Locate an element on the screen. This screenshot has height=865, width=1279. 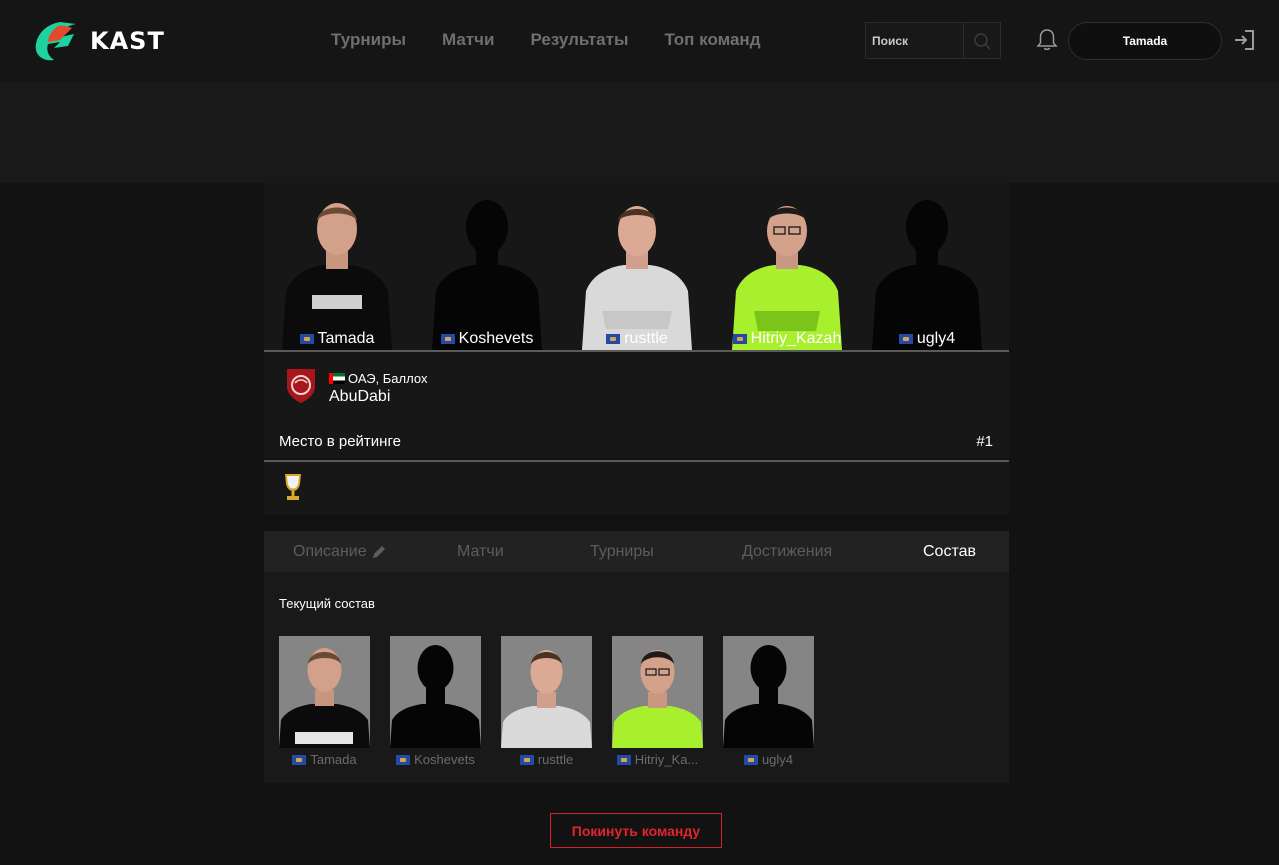
hero-player-card: Koshevets is located at coordinates (487, 270).